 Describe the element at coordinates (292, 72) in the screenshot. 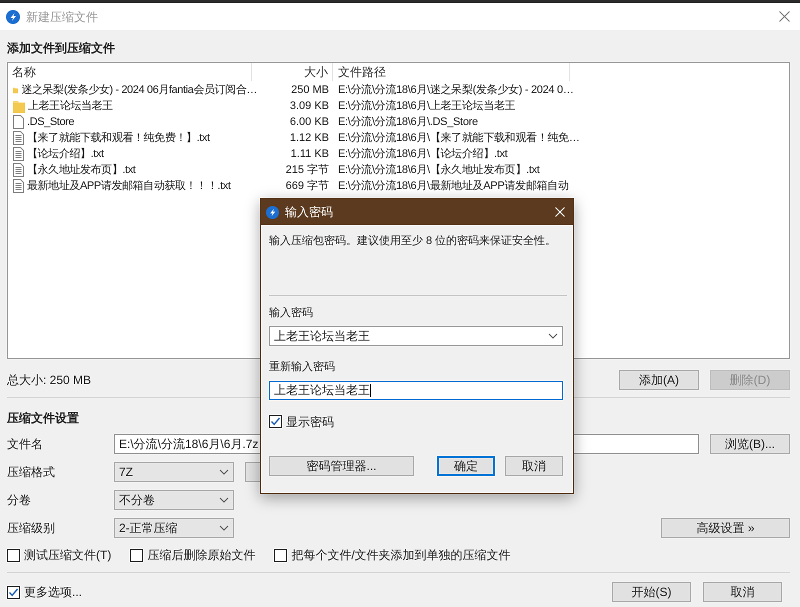

I see `column-header: 大小` at that location.